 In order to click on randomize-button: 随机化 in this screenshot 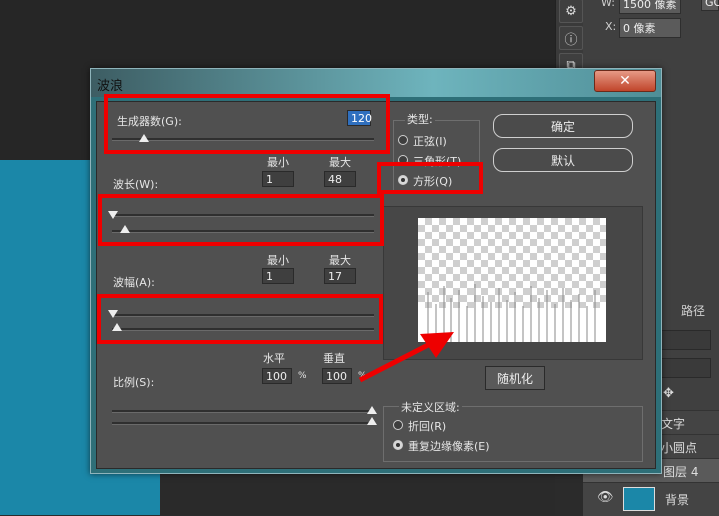, I will do `click(515, 378)`.